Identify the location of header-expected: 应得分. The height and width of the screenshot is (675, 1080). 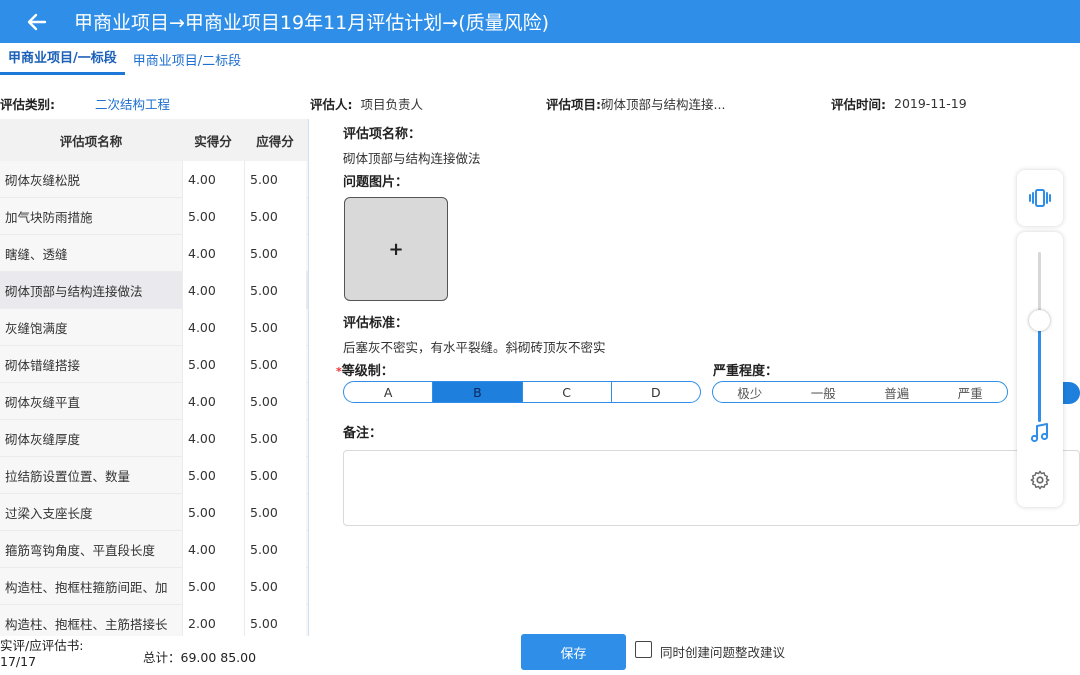
(275, 141).